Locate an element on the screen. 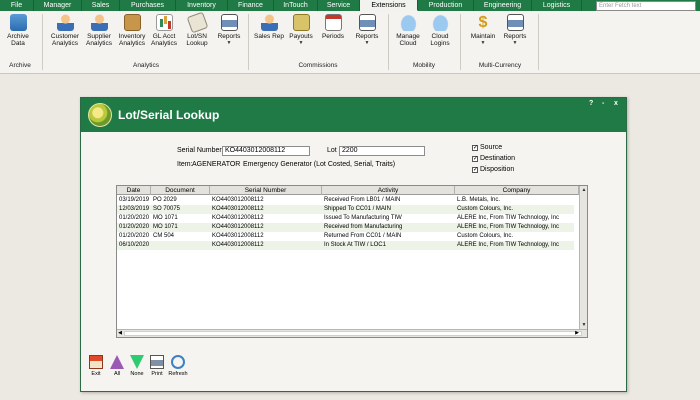 The width and height of the screenshot is (700, 400). maintain-button: $ Maintain ▼ is located at coordinates (483, 30).